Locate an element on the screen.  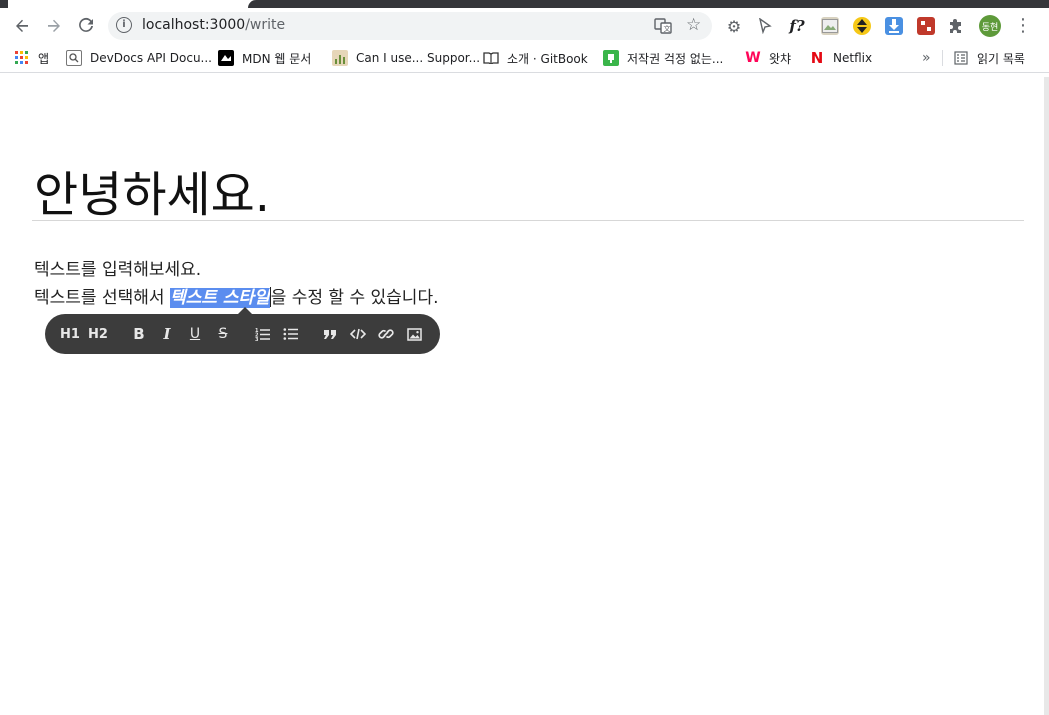
link-button is located at coordinates (386, 334).